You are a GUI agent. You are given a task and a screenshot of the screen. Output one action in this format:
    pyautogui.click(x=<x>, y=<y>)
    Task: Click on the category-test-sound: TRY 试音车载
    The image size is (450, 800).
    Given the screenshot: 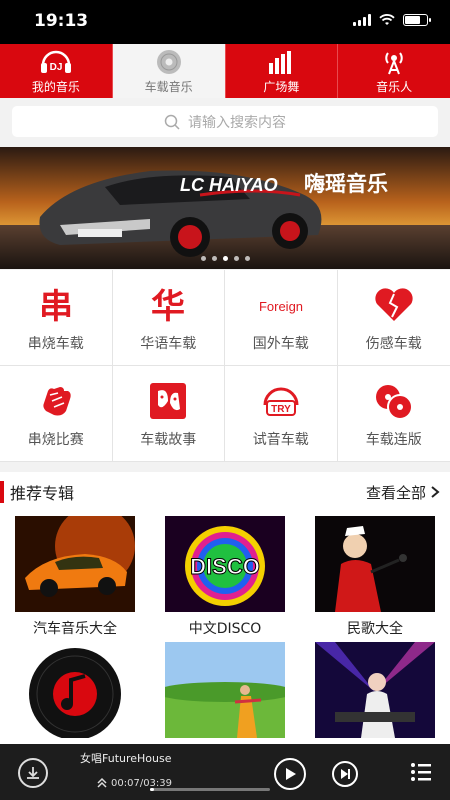 What is the action you would take?
    pyautogui.click(x=281, y=414)
    